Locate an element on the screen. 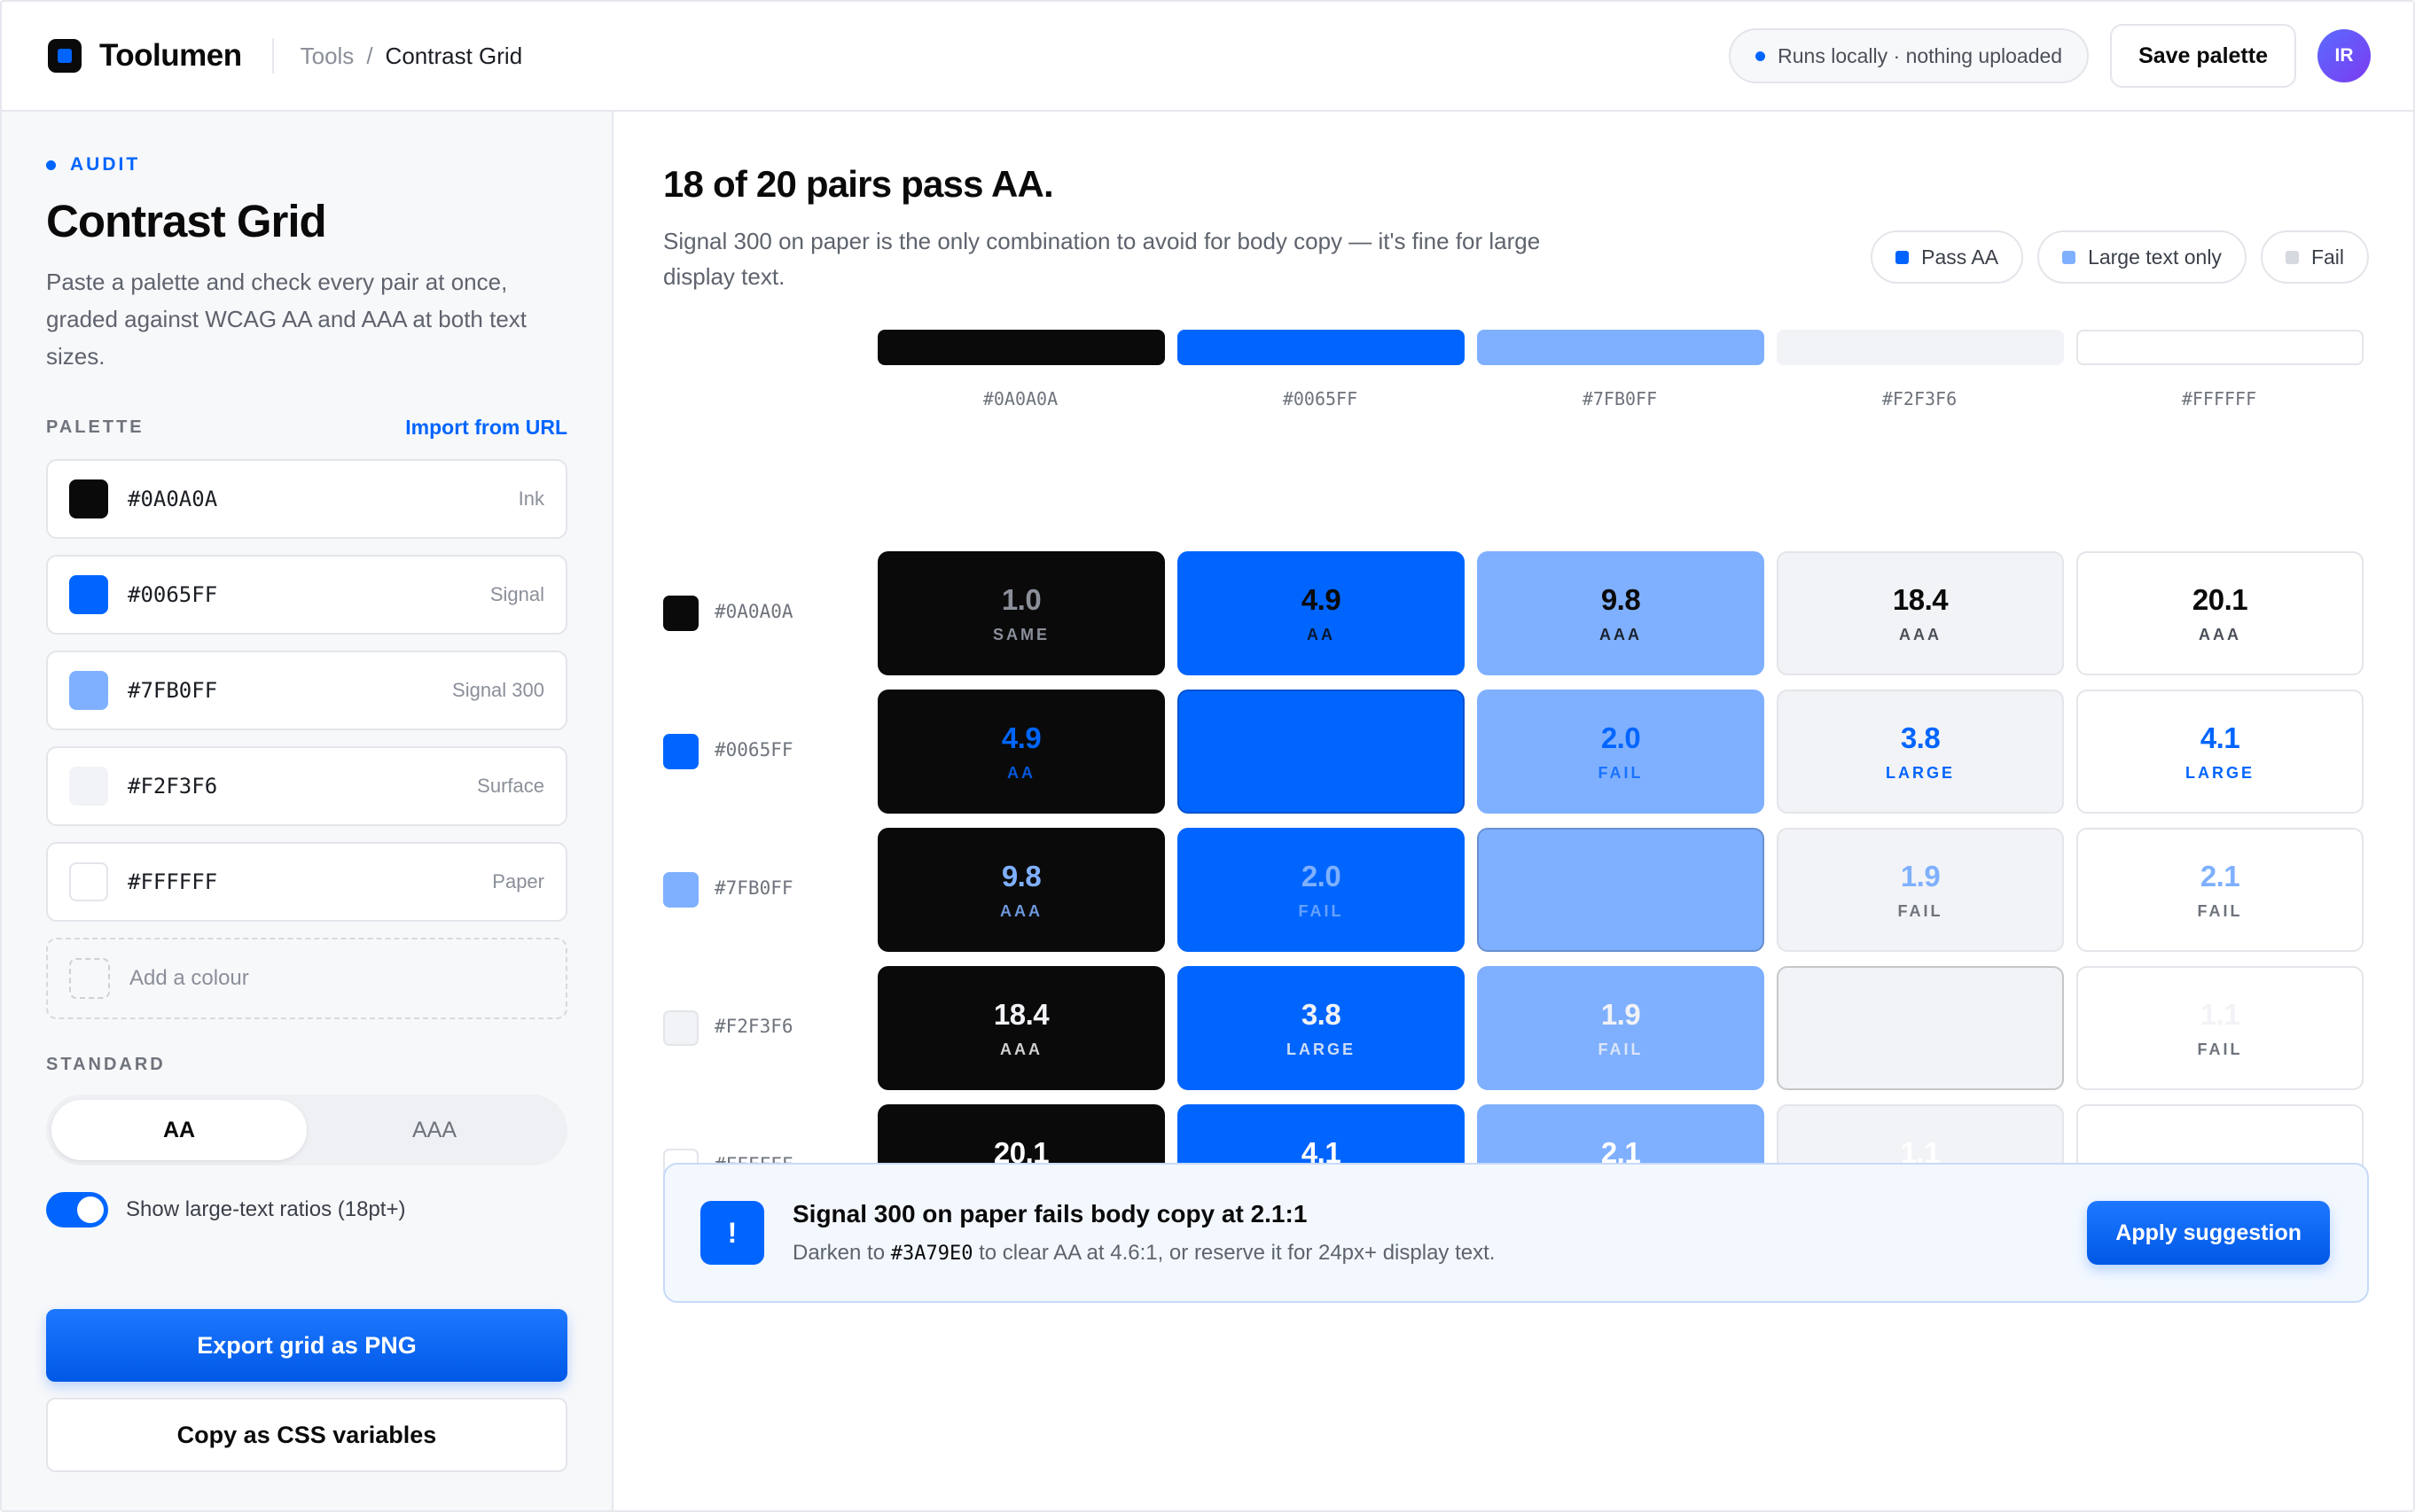 This screenshot has height=1512, width=2415. large-text-toggle is located at coordinates (77, 1210).